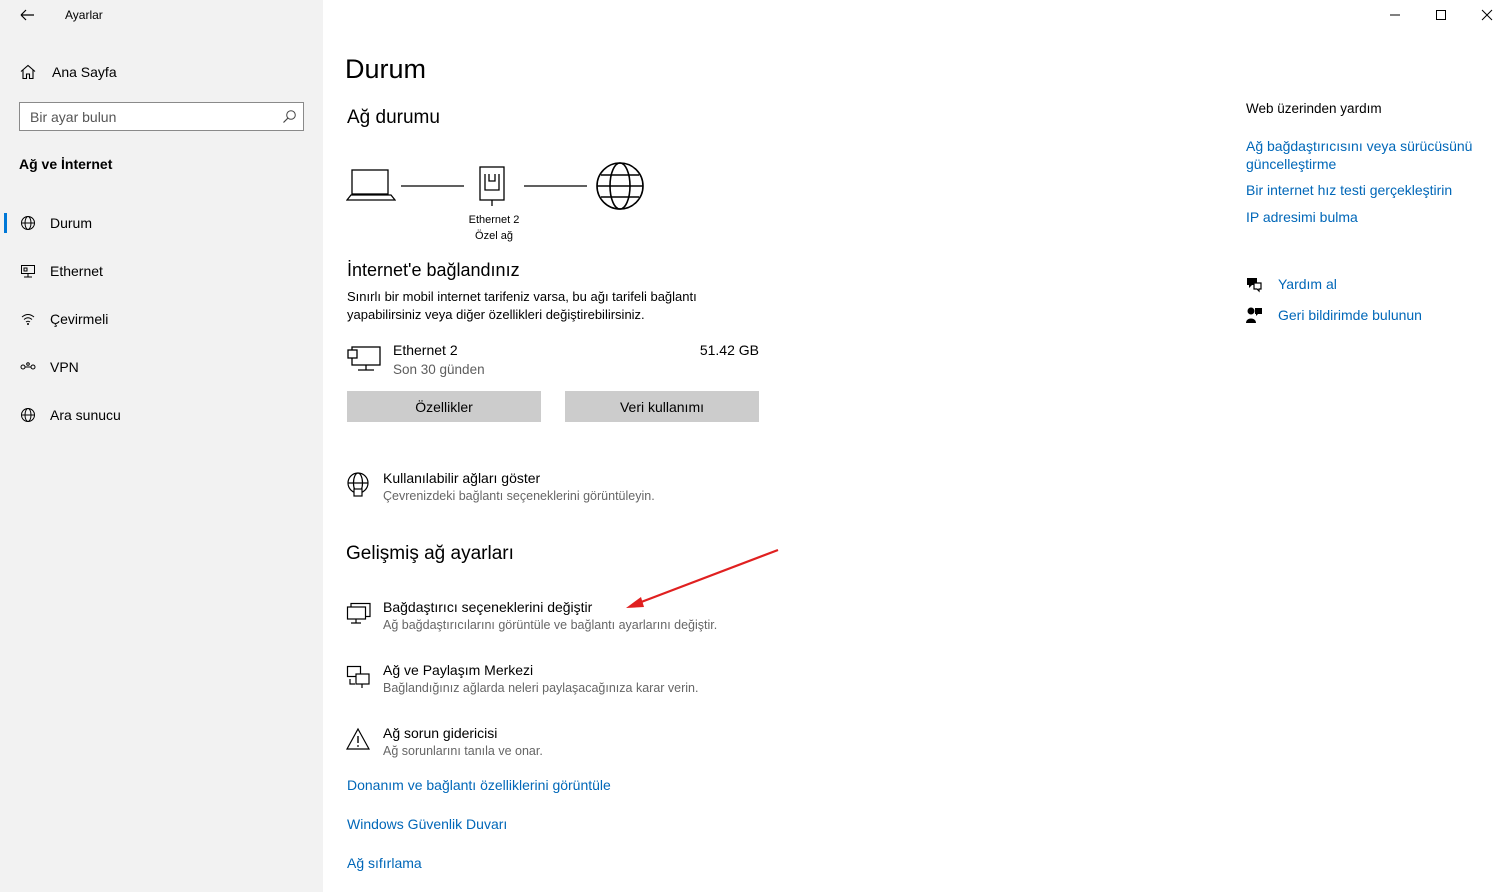  I want to click on ethernet-adapter-icon, so click(364, 358).